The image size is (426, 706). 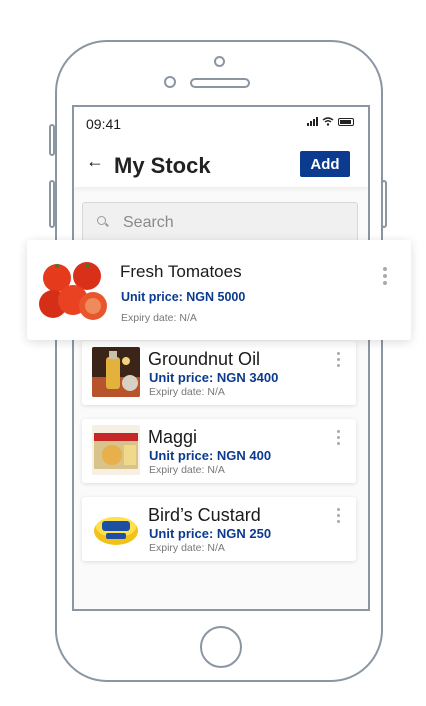 What do you see at coordinates (52, 140) in the screenshot?
I see `side-button-left-top` at bounding box center [52, 140].